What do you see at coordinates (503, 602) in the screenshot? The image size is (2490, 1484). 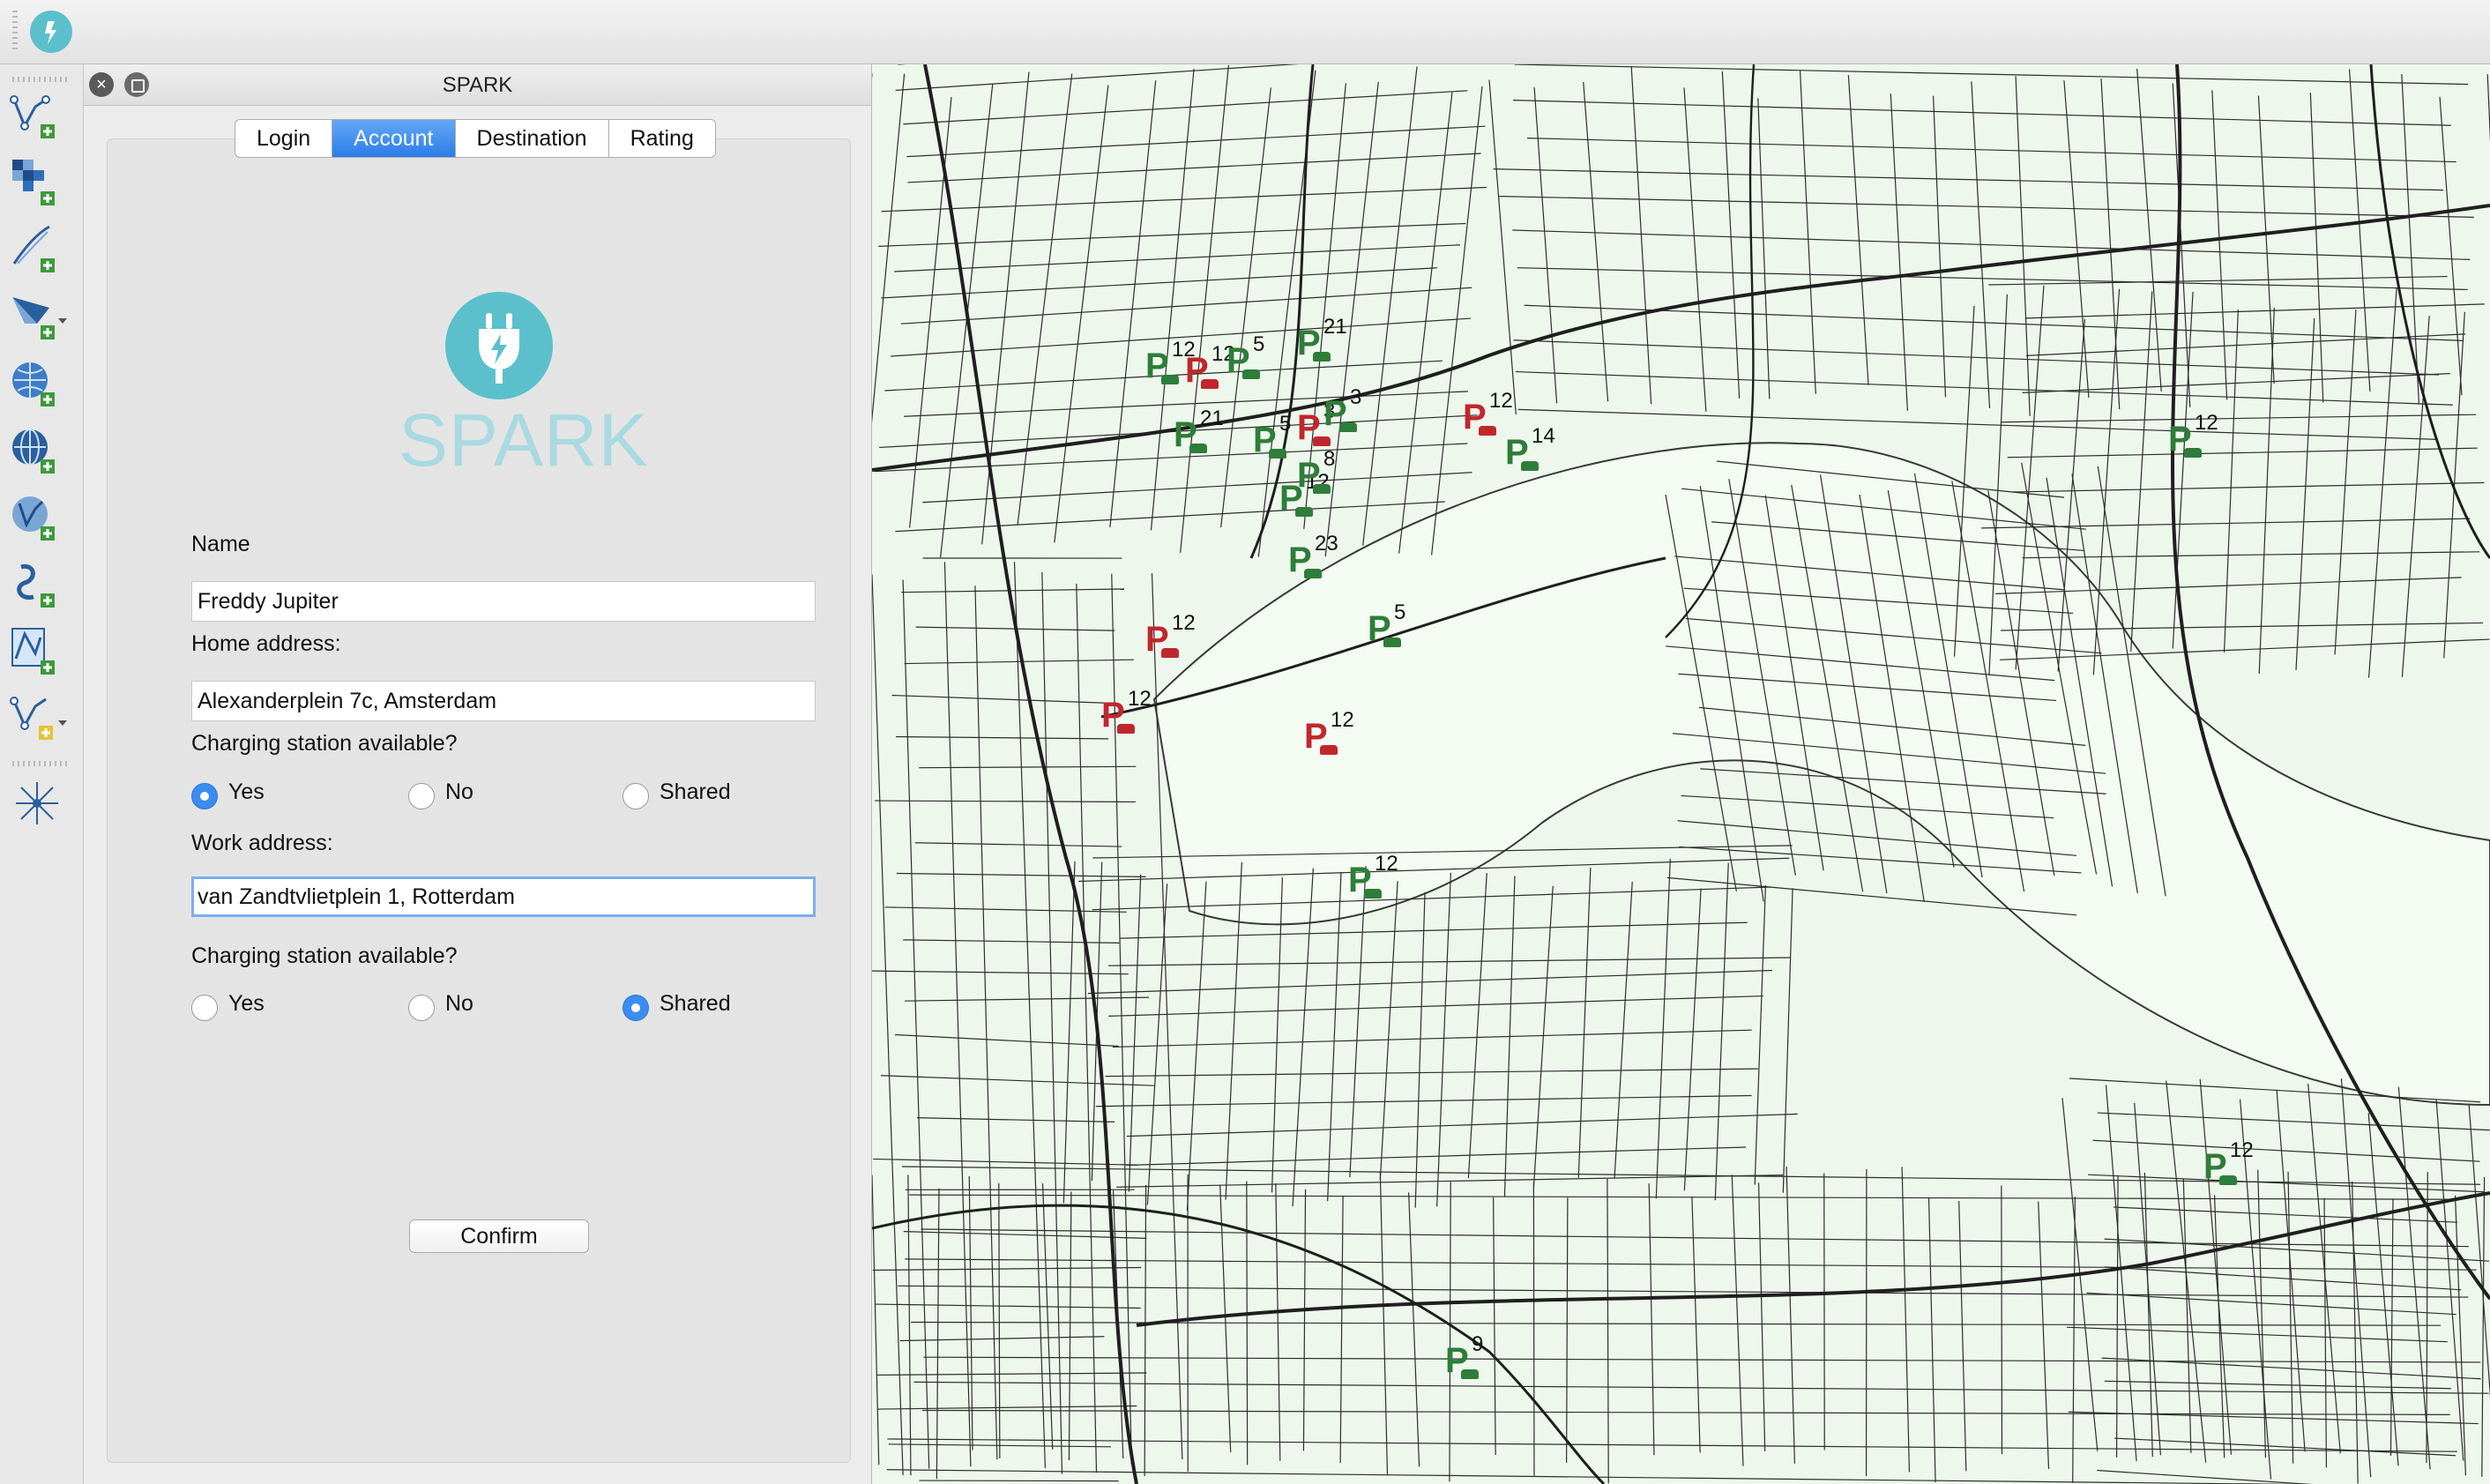 I see `name-field: Freddy Jupiter` at bounding box center [503, 602].